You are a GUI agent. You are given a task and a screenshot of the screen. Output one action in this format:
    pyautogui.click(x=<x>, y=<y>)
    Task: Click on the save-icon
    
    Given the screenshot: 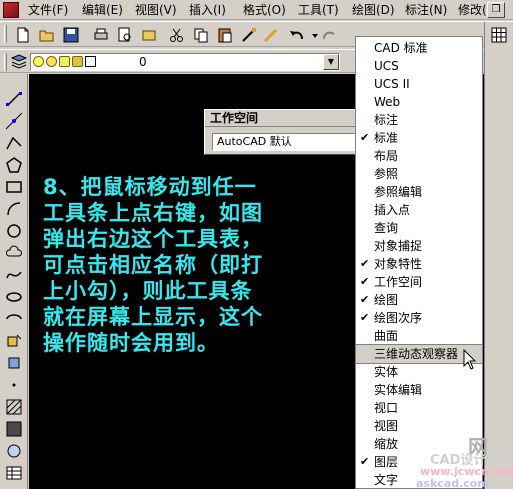 What is the action you would take?
    pyautogui.click(x=71, y=35)
    